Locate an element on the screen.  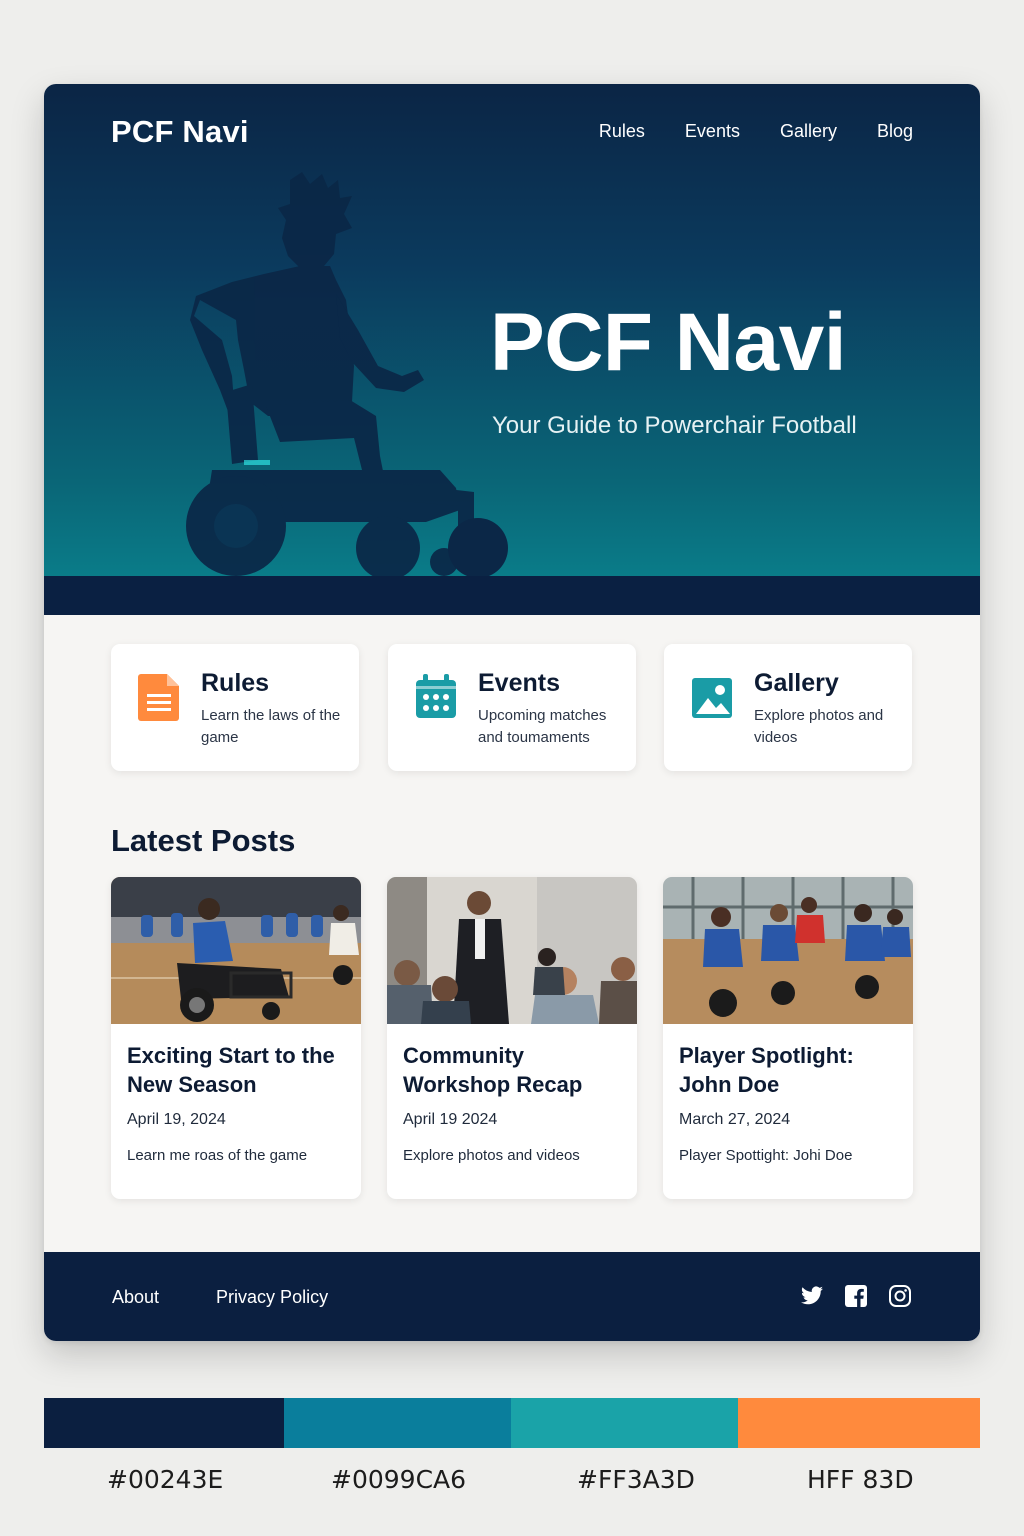
palette-labels: #00243E #0099CA6 #FF3A3D HFF 83D is located at coordinates (512, 1480).